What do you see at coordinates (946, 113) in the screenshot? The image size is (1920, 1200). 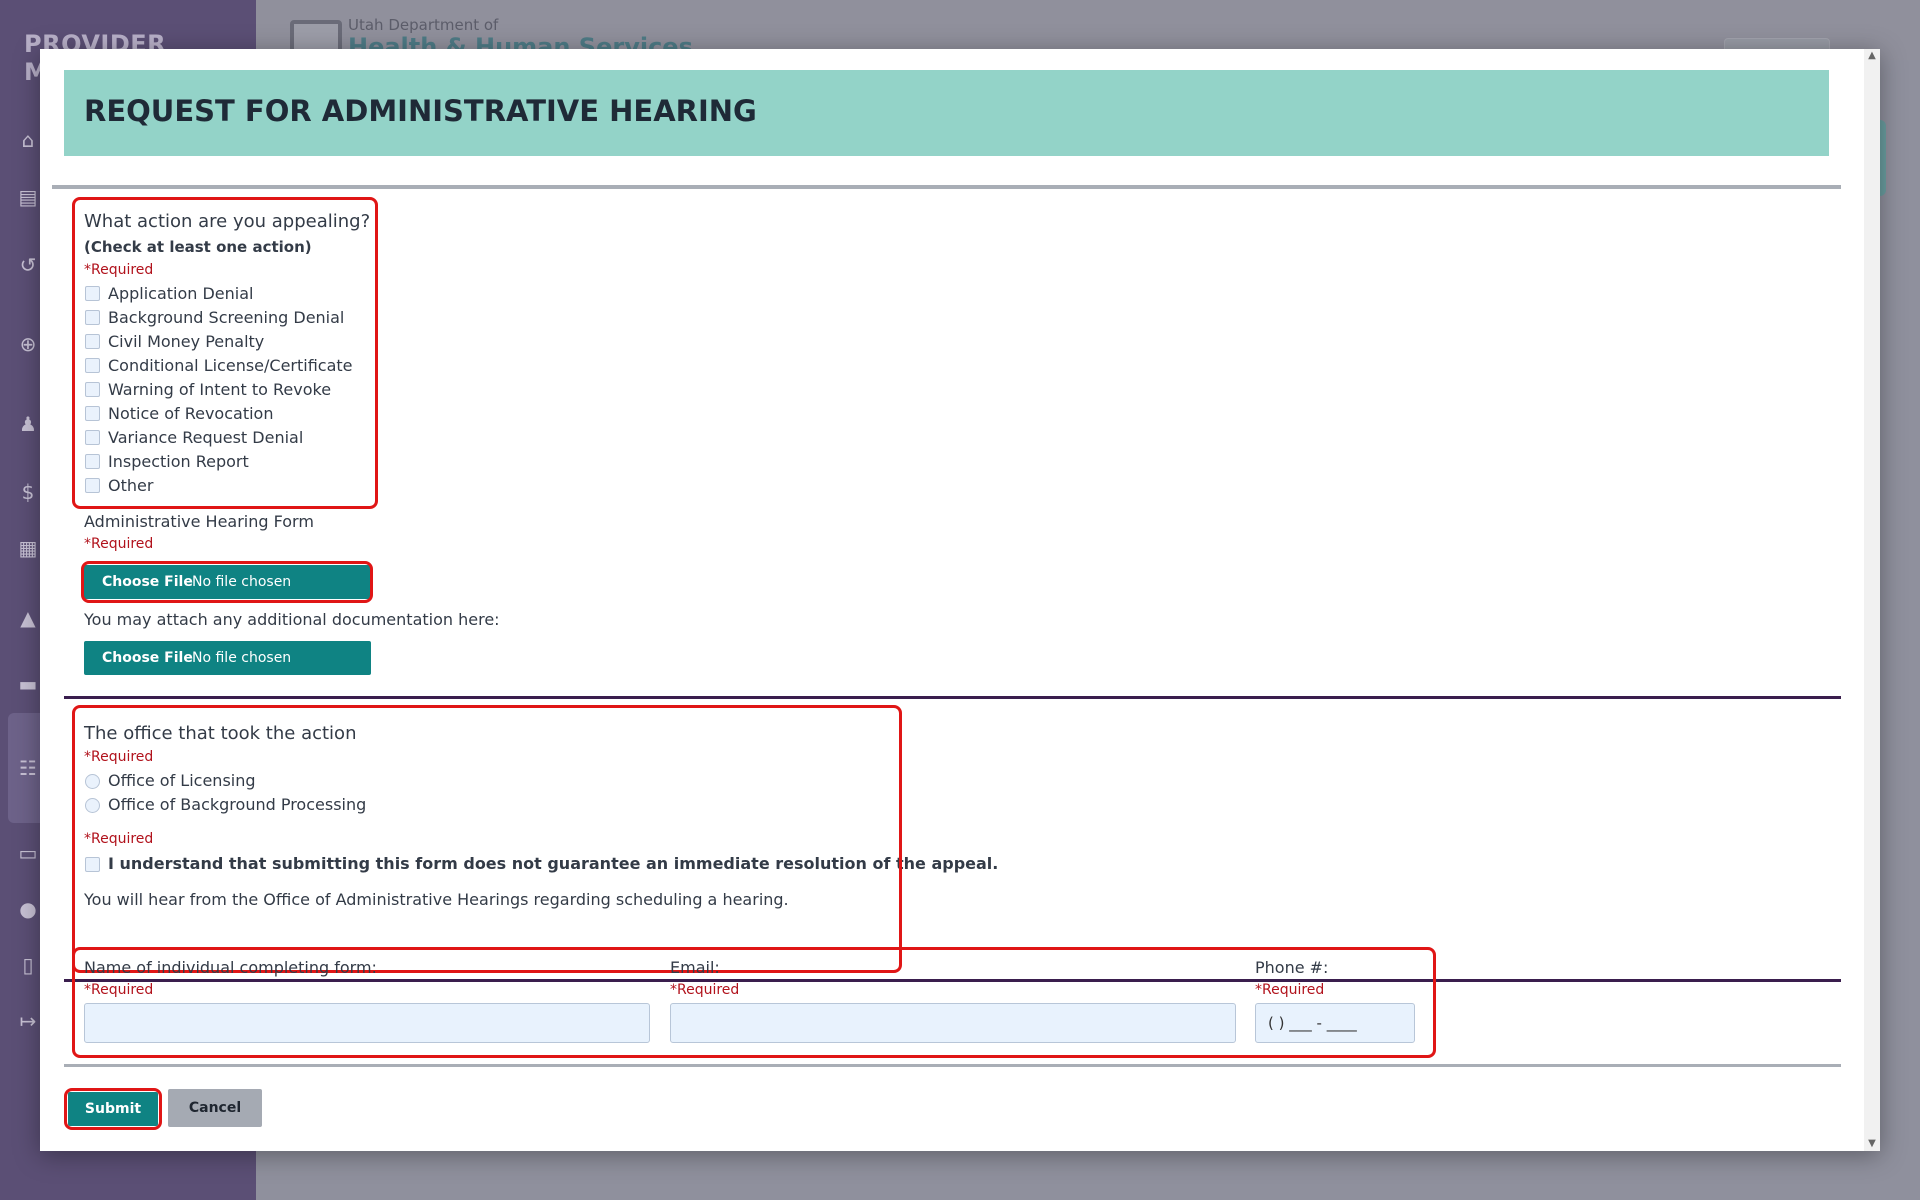 I see `modal-header: REQUEST FOR ADMINISTRATIVE HEARING` at bounding box center [946, 113].